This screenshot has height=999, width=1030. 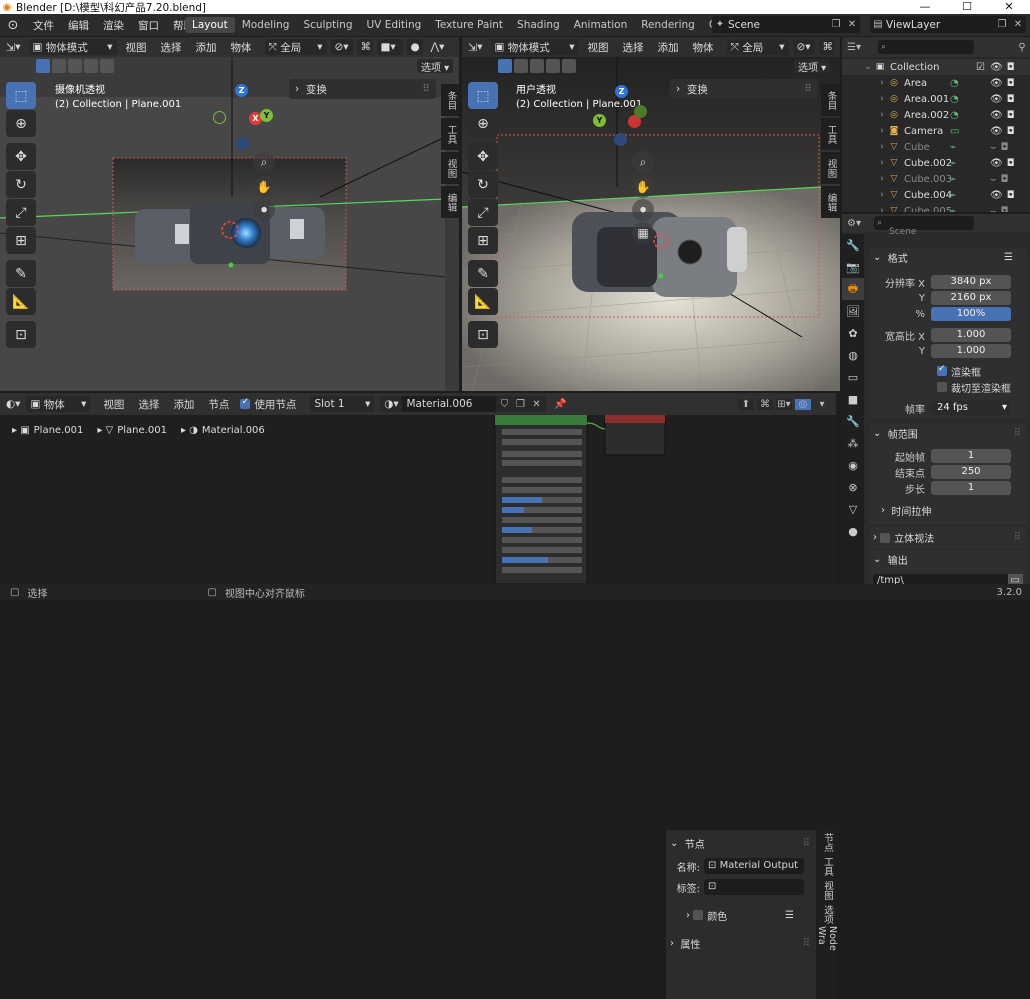 What do you see at coordinates (827, 842) in the screenshot?
I see `node-side-tab-0: 节点` at bounding box center [827, 842].